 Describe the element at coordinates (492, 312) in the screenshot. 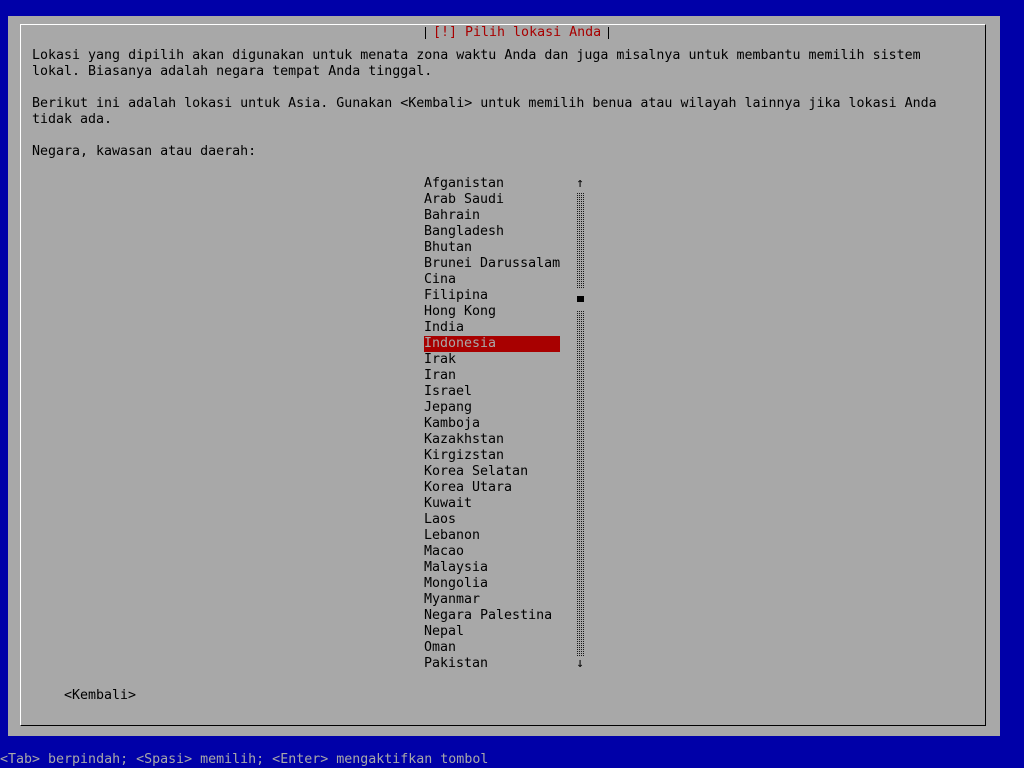

I see `list-item: Hong Kong` at that location.